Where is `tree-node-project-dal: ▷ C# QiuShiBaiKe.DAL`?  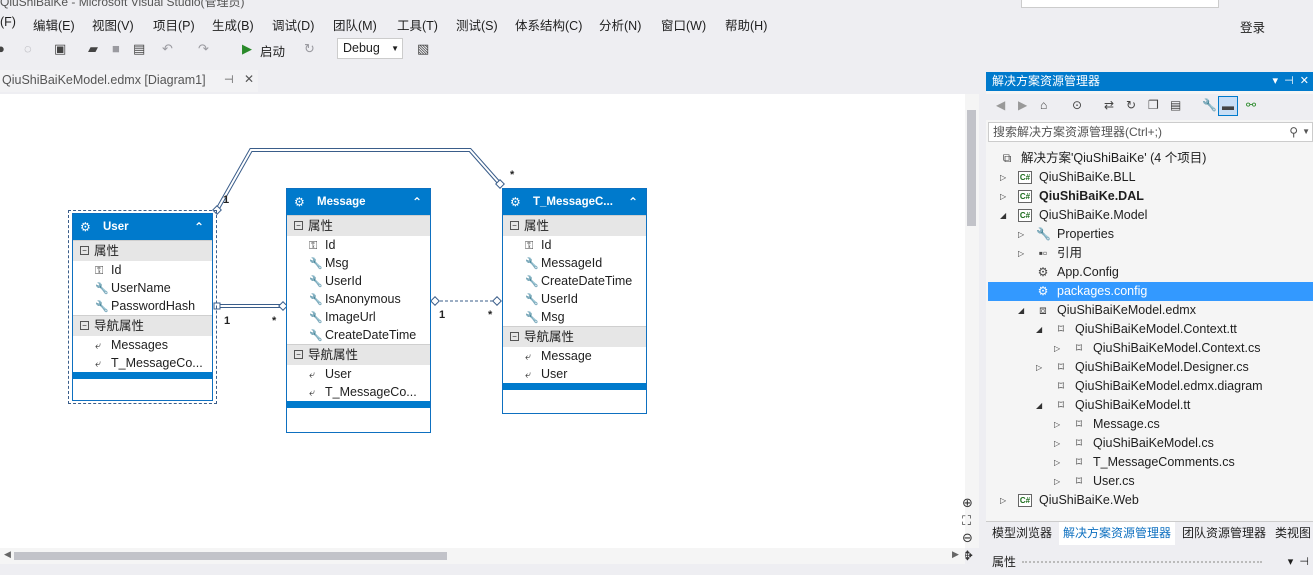
tree-node-project-dal: ▷ C# QiuShiBaiKe.DAL is located at coordinates (1150, 196).